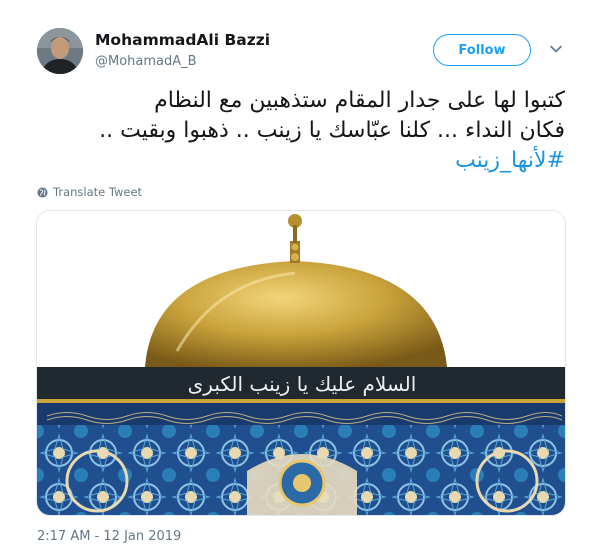 This screenshot has width=600, height=557. I want to click on translate-label: Translate Tweet, so click(97, 192).